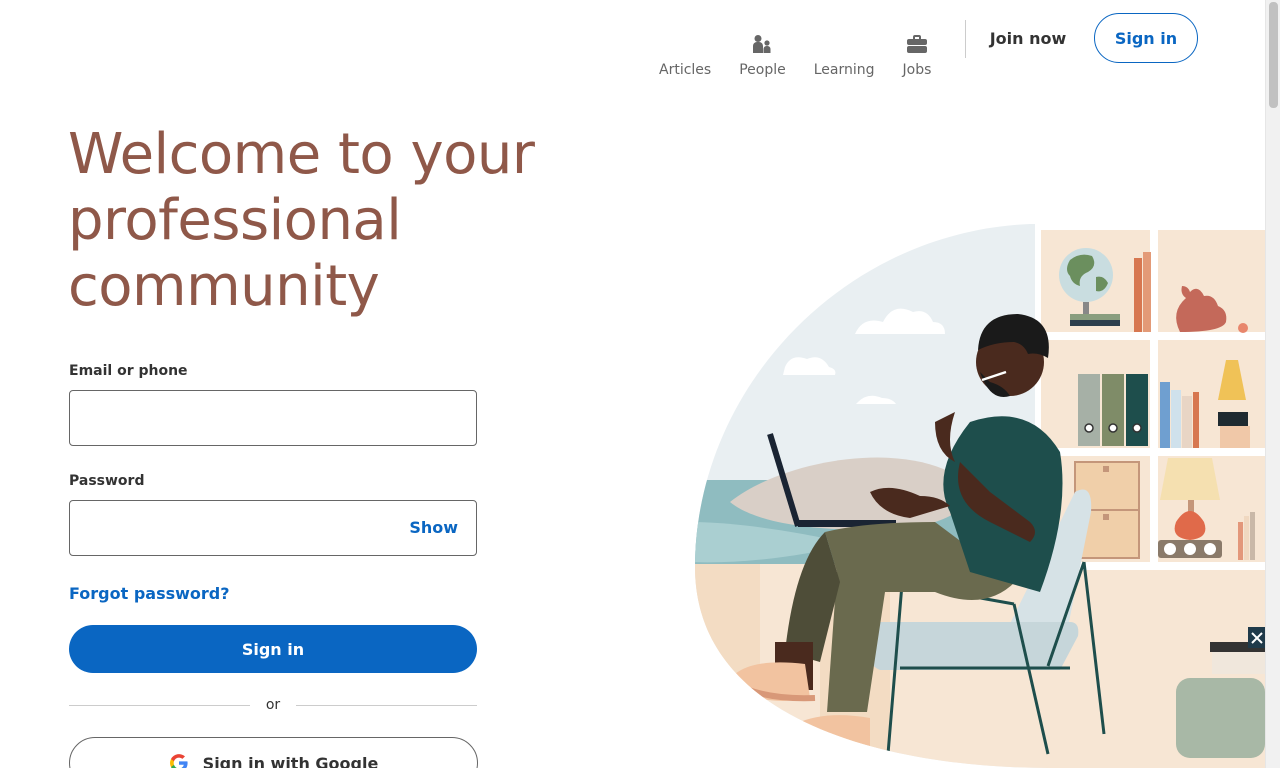  I want to click on close-icon, so click(1256, 637).